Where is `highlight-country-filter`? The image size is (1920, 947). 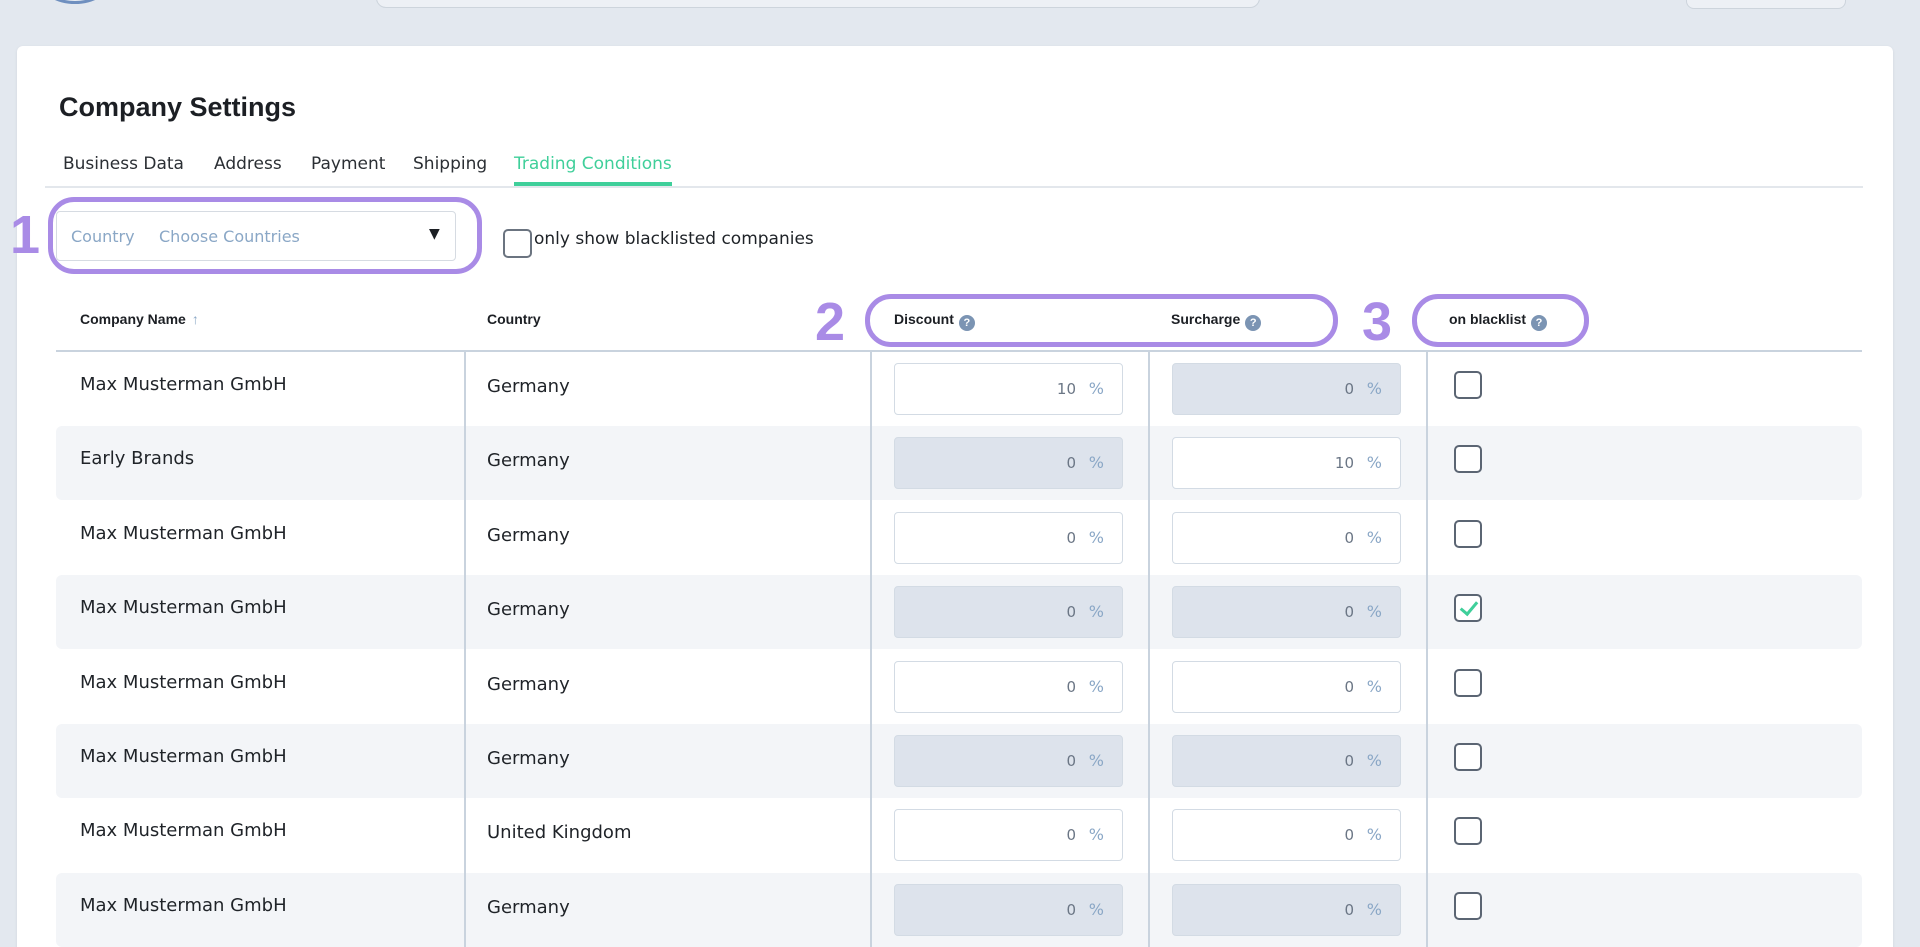 highlight-country-filter is located at coordinates (265, 235).